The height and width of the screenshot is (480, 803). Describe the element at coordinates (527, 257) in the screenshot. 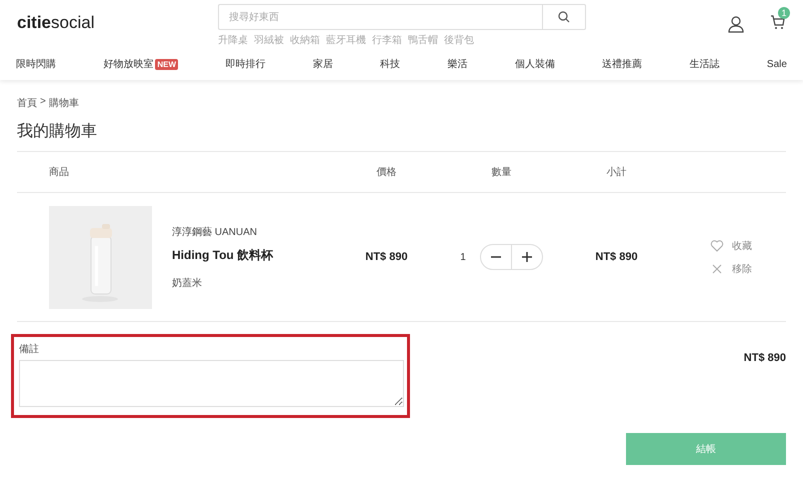

I see `plus-icon` at that location.